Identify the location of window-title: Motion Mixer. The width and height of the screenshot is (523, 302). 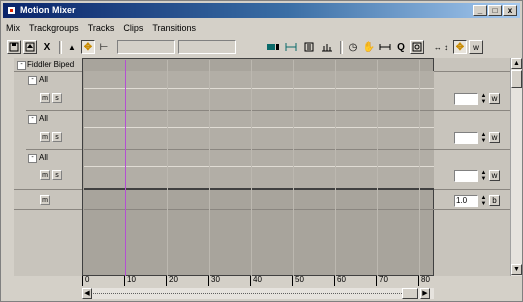
(48, 10).